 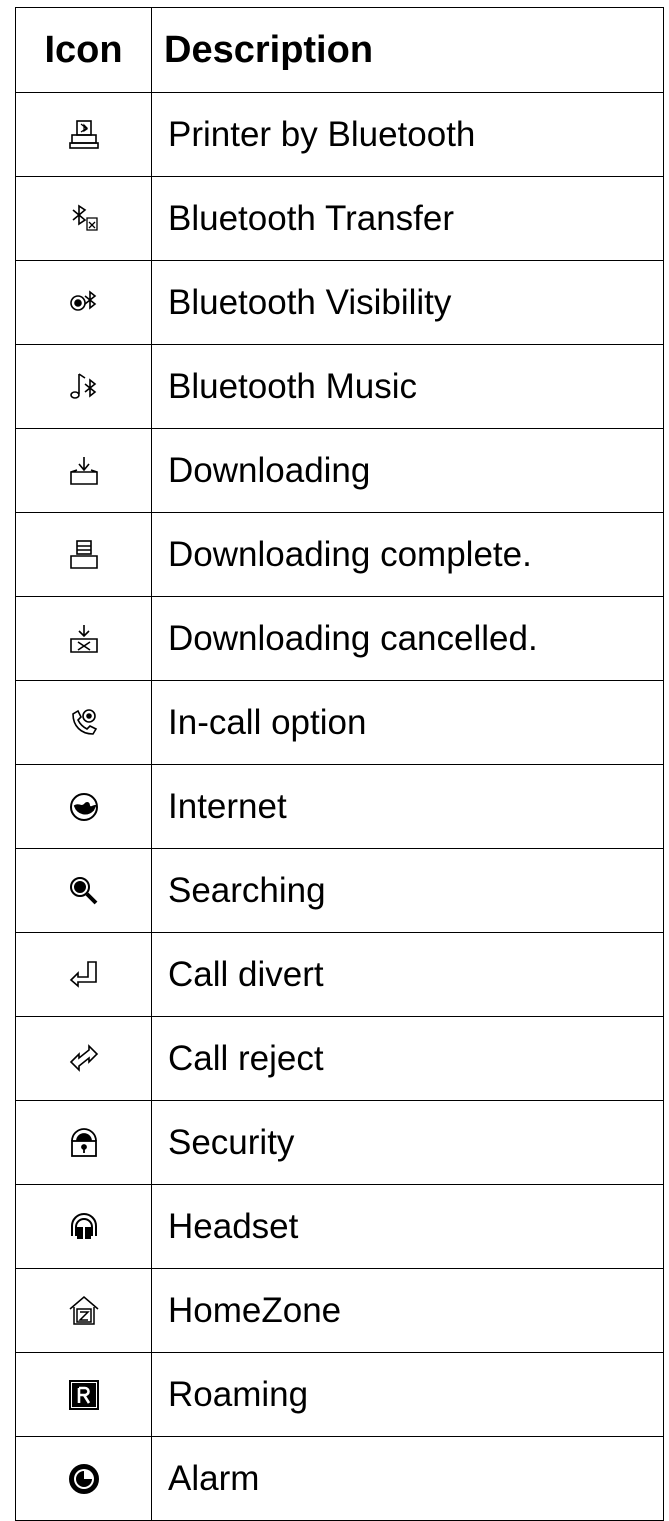 What do you see at coordinates (83, 1142) in the screenshot?
I see `security-icon` at bounding box center [83, 1142].